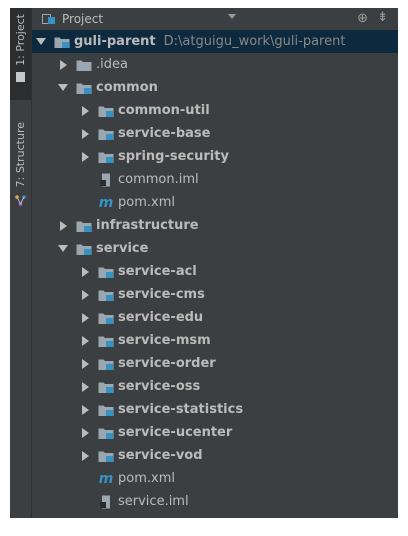  Describe the element at coordinates (215, 133) in the screenshot. I see `tree-node: service-base` at that location.